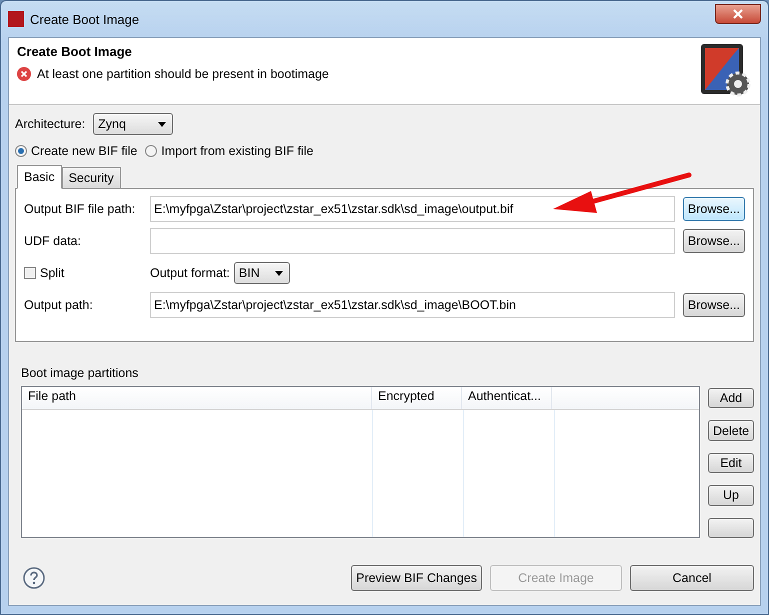 The height and width of the screenshot is (615, 769). I want to click on tab: Basic, so click(39, 177).